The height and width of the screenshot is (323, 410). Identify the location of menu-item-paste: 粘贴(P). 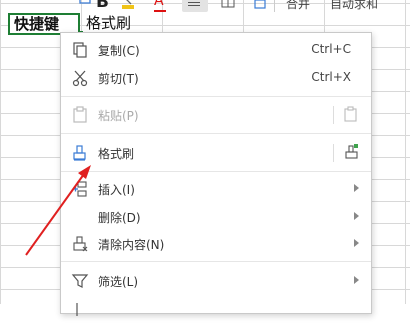
(216, 115).